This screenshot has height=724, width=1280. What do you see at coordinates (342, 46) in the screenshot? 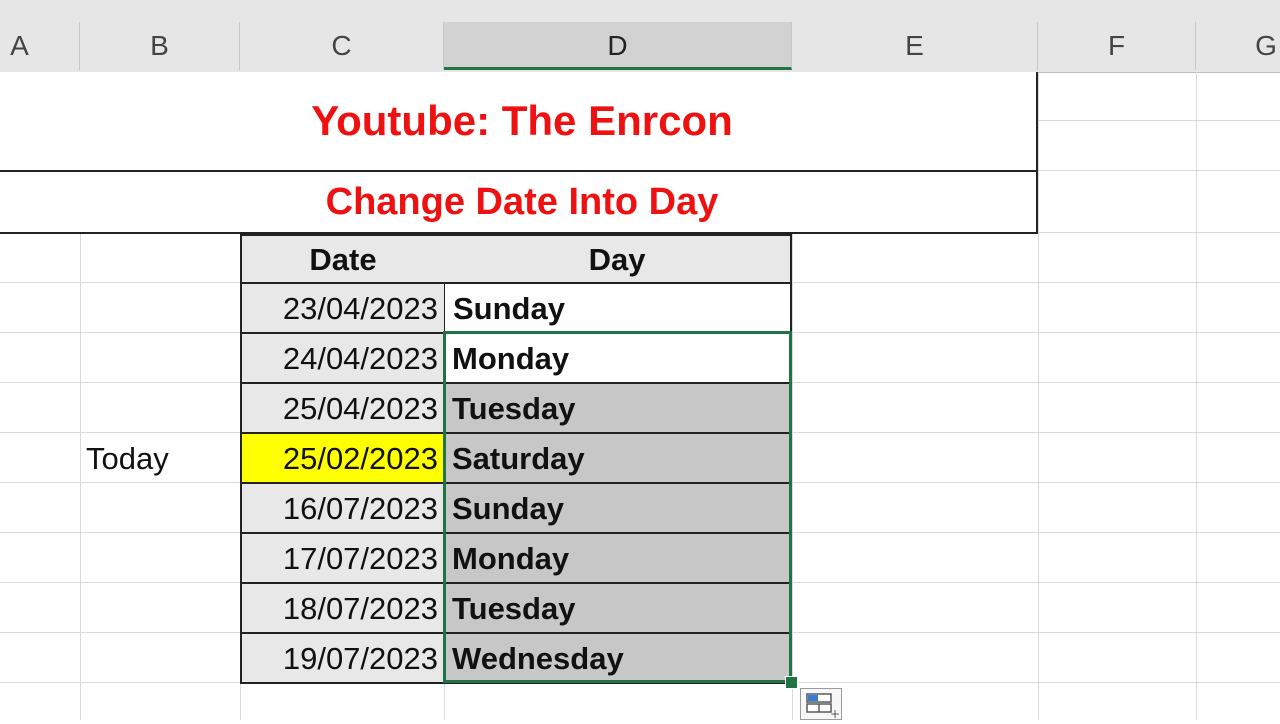
I see `column-header-c: C` at bounding box center [342, 46].